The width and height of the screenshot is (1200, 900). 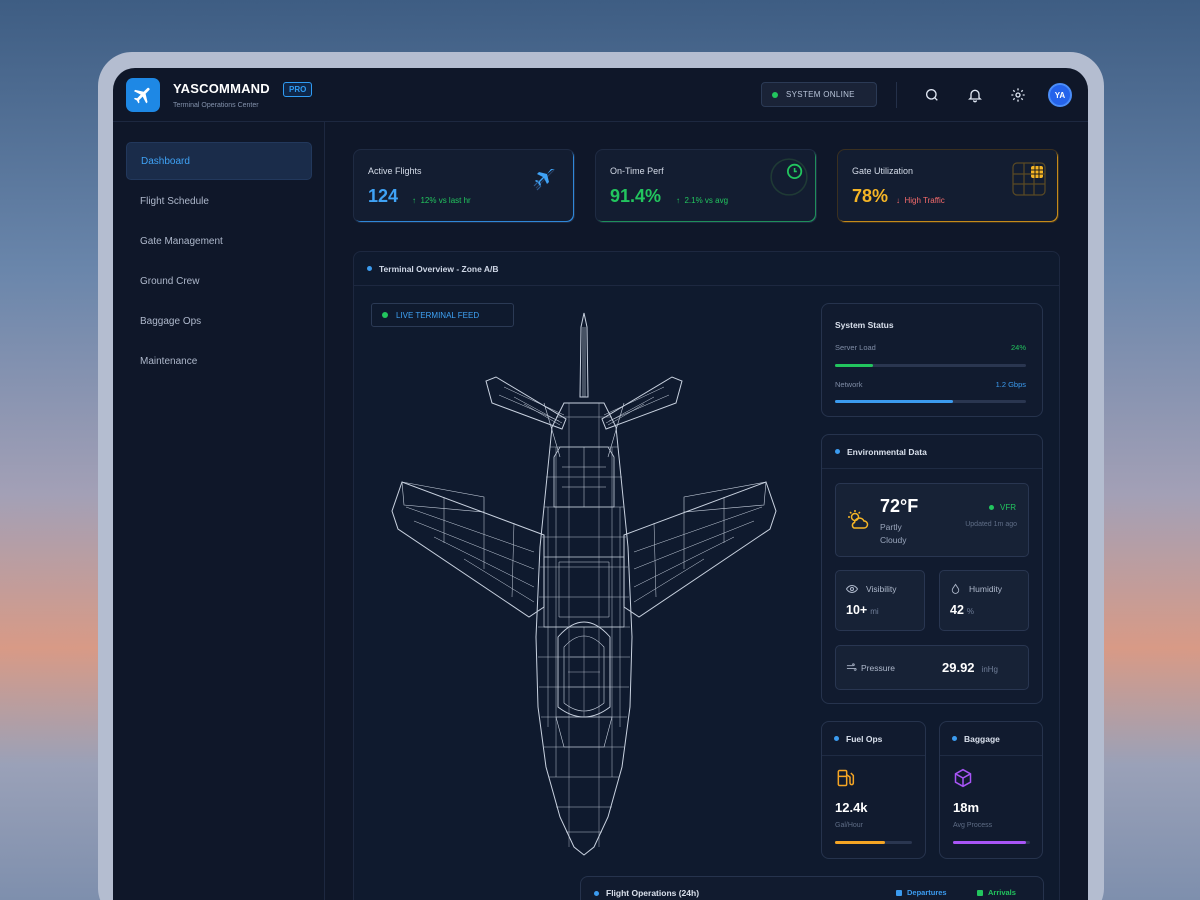 I want to click on visibility-value: 10+ mi, so click(x=862, y=610).